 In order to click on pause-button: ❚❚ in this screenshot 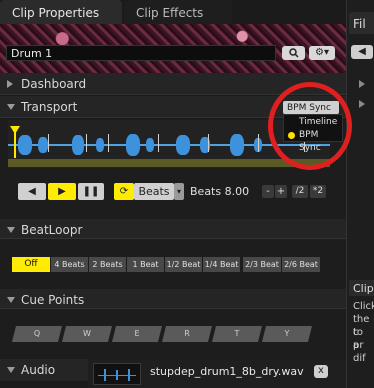, I will do `click(91, 191)`.